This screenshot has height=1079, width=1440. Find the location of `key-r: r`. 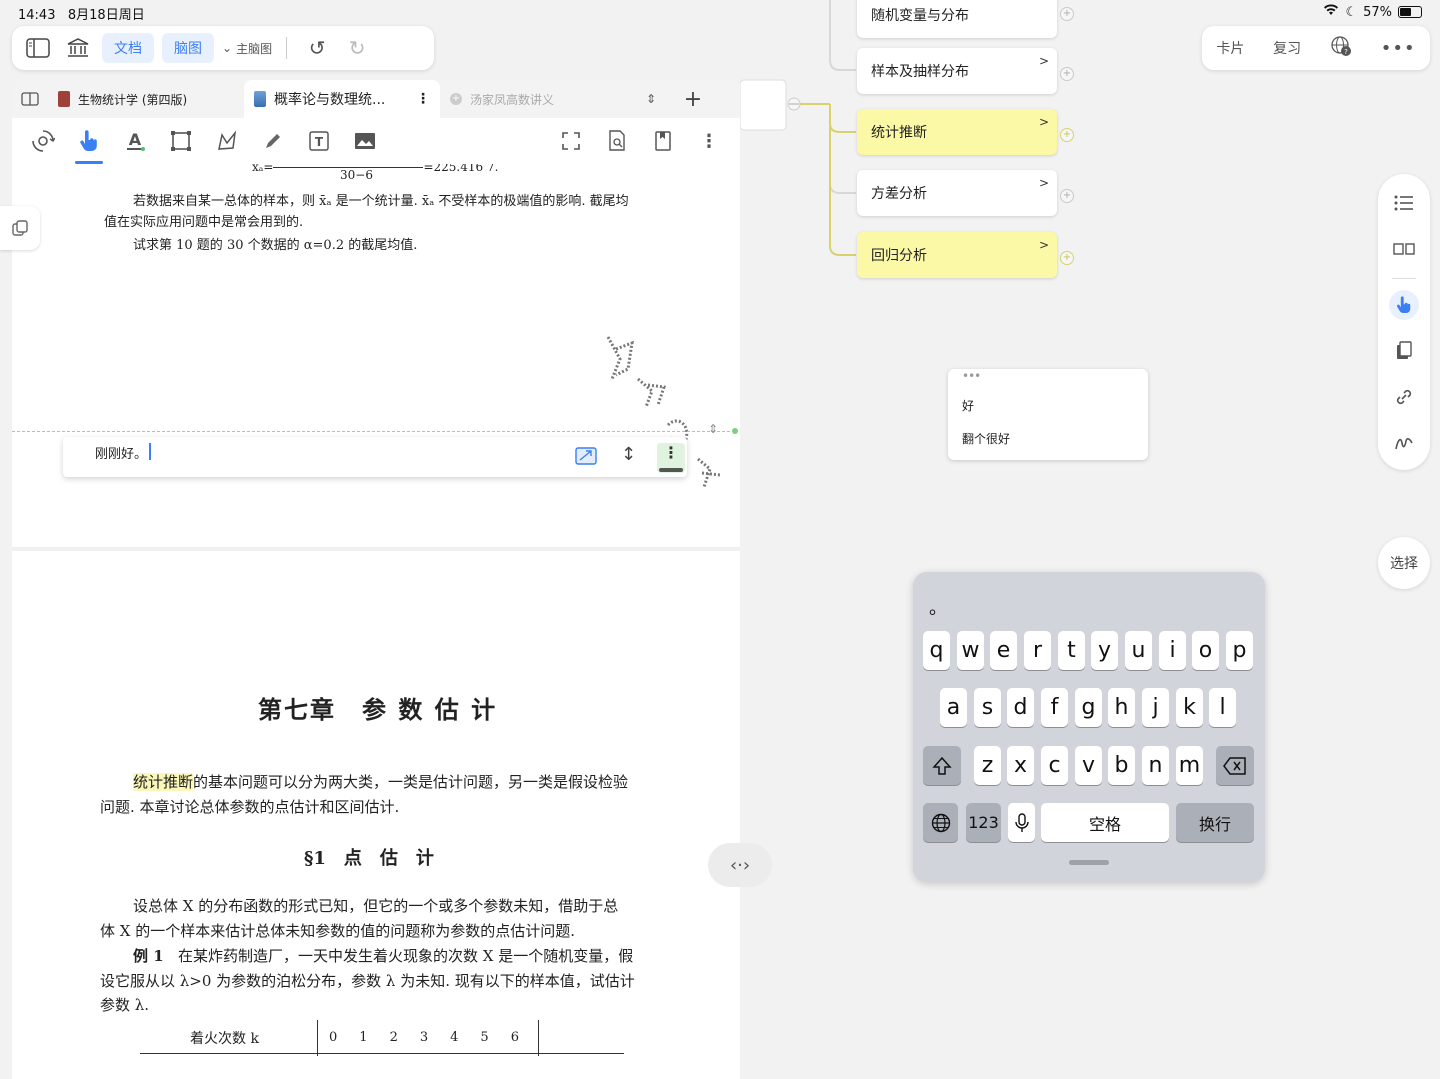

key-r: r is located at coordinates (1037, 650).